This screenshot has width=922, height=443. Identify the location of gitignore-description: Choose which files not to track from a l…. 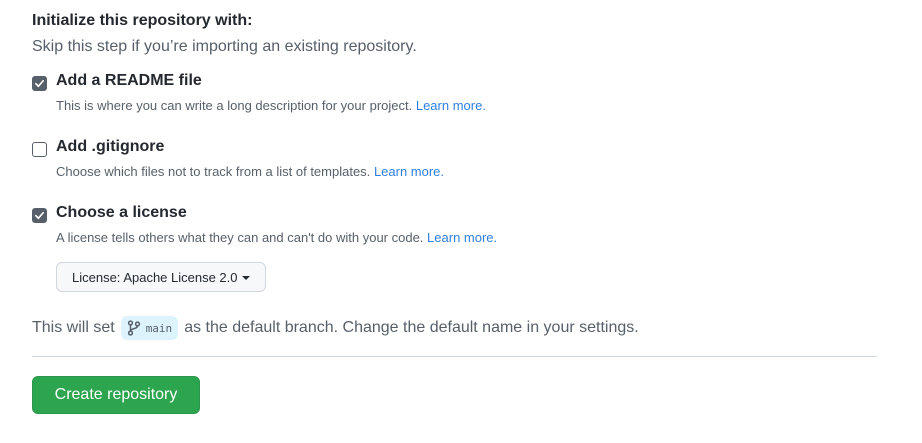
(250, 171).